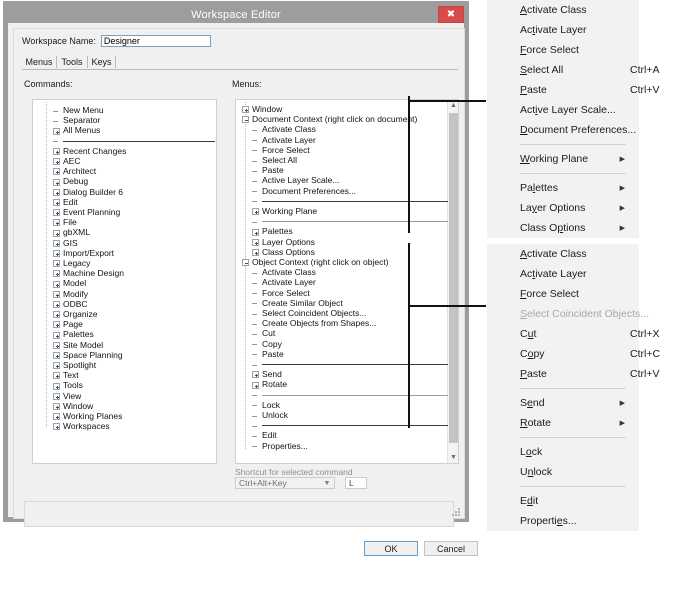  What do you see at coordinates (124, 253) in the screenshot?
I see `tree-item: Import/Export` at bounding box center [124, 253].